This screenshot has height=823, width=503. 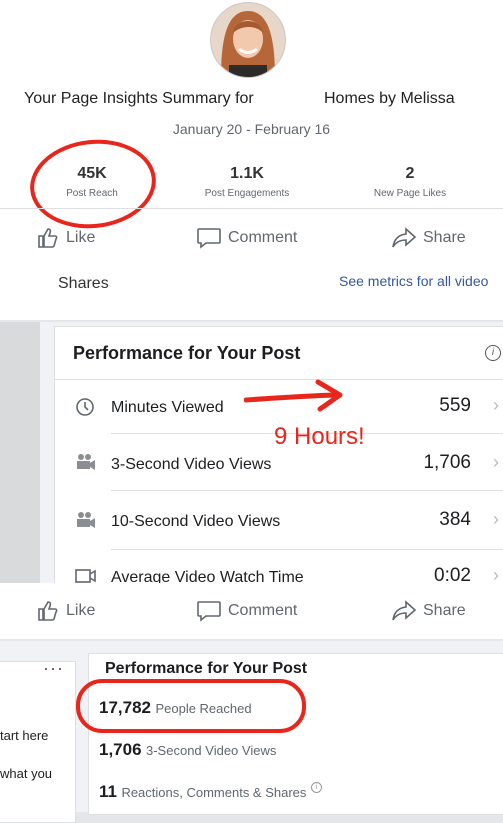 I want to click on red-arrow-annotation, so click(x=293, y=395).